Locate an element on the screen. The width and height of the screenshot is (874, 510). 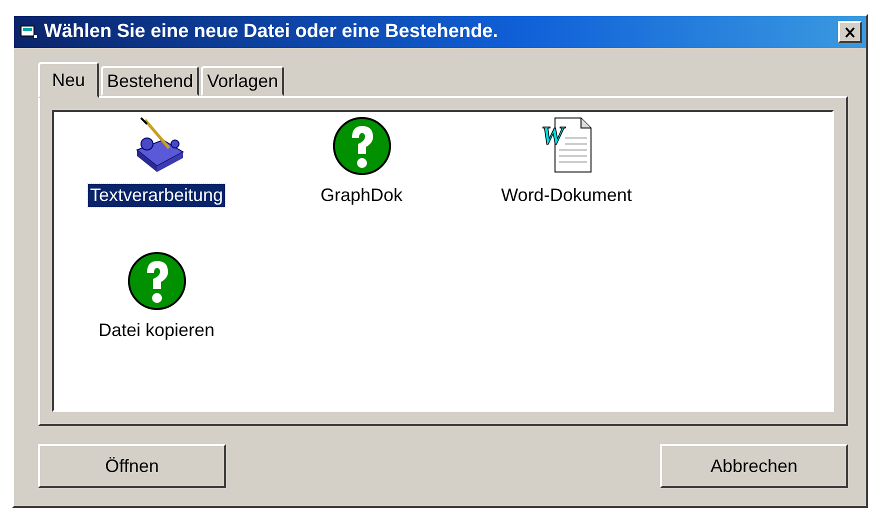
dialog-button: Öffnen is located at coordinates (132, 466).